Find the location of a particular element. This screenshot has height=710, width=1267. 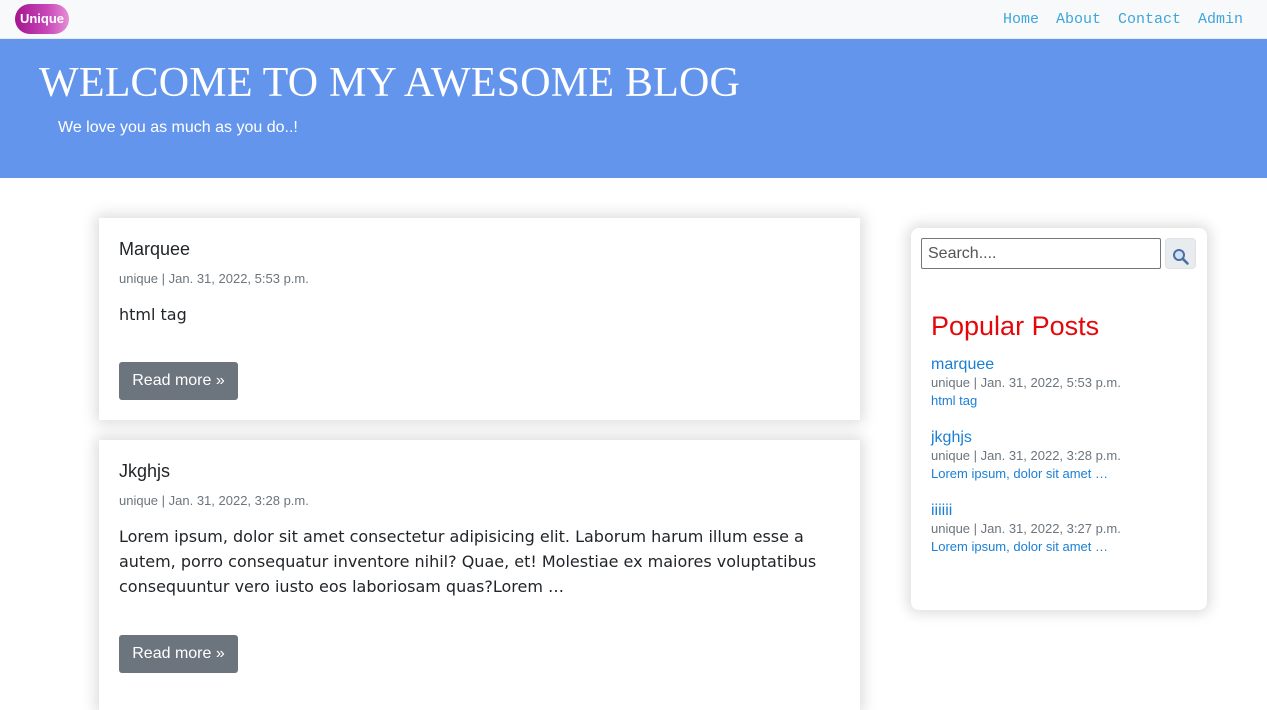

nav-link-admin: Admin is located at coordinates (1220, 19).